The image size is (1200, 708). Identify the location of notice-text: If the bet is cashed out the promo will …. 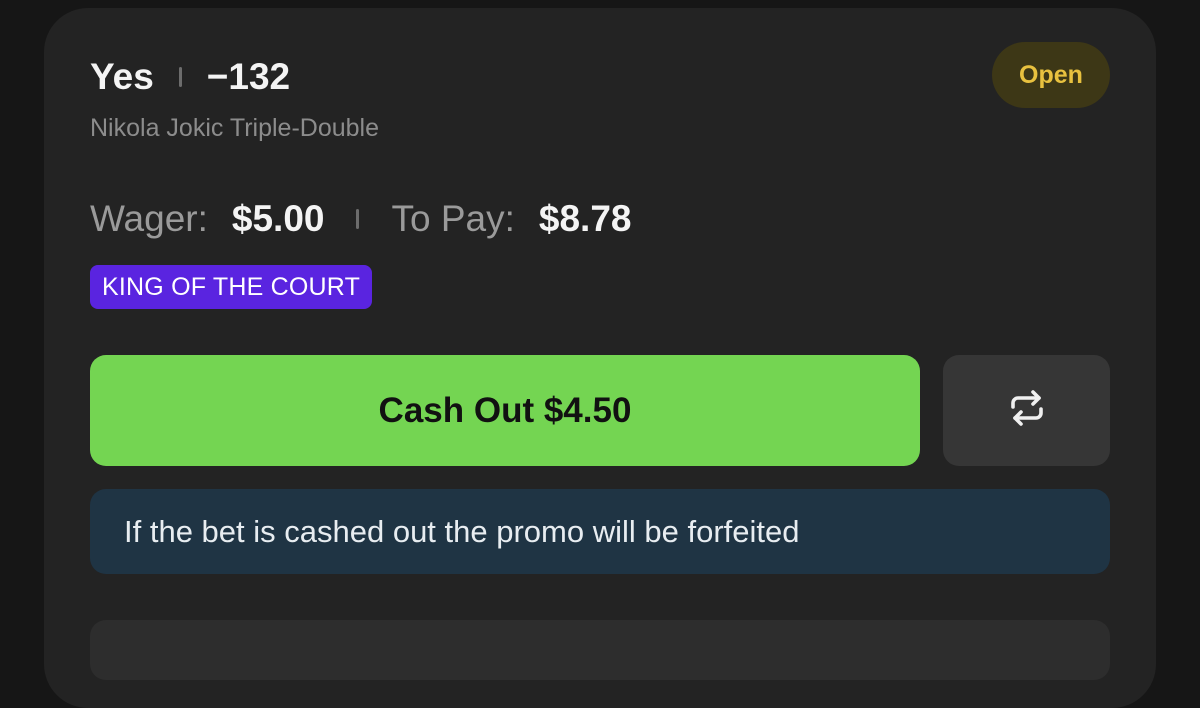
(462, 531).